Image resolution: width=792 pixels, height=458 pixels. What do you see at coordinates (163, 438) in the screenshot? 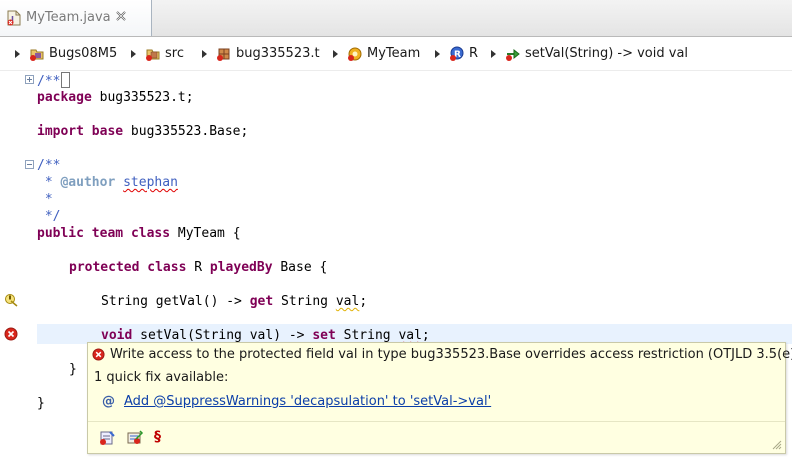
I see `otjld-paragraph-icon: §` at bounding box center [163, 438].